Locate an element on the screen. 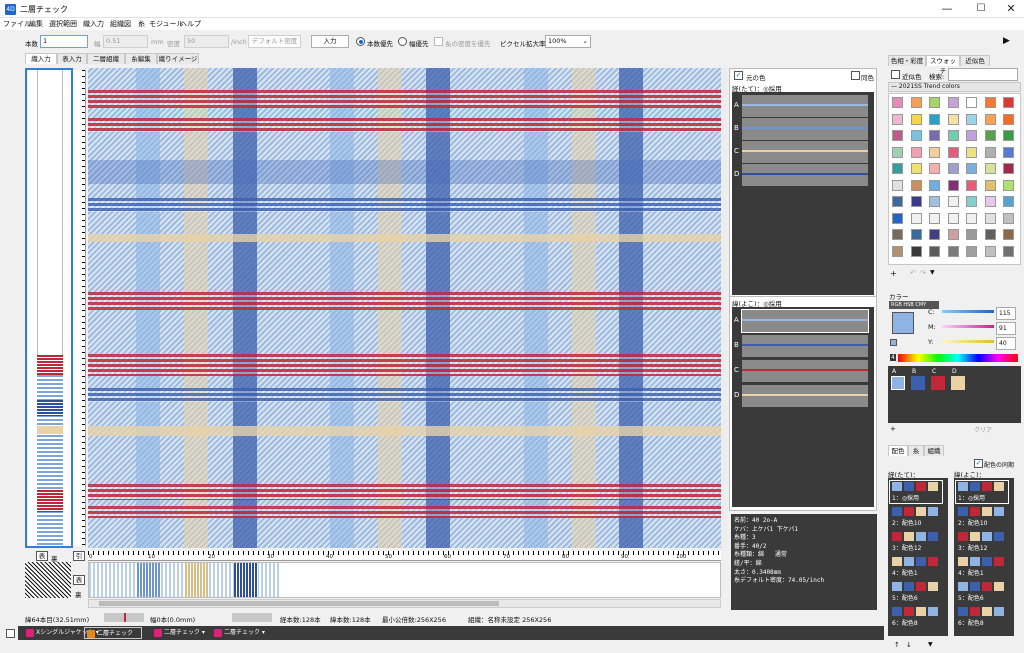 The width and height of the screenshot is (1024, 653). weave-pattern-thumbnail is located at coordinates (48, 580).